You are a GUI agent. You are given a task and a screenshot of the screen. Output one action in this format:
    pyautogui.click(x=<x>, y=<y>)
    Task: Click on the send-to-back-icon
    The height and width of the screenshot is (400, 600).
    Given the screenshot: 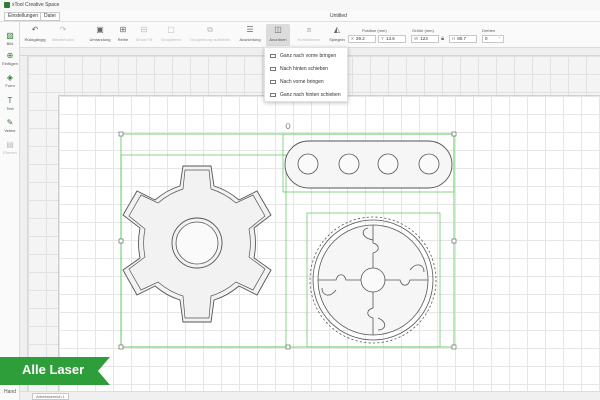 What is the action you would take?
    pyautogui.click(x=273, y=95)
    